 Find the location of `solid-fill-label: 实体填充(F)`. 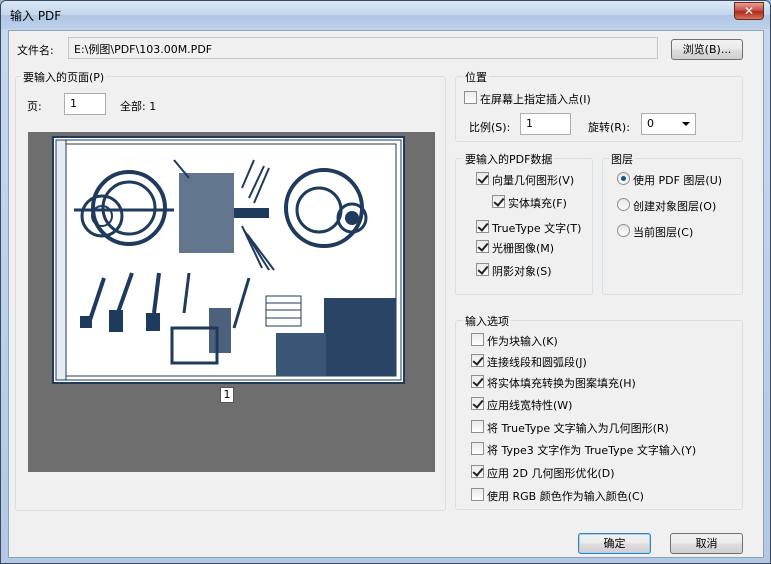

solid-fill-label: 实体填充(F) is located at coordinates (537, 203).